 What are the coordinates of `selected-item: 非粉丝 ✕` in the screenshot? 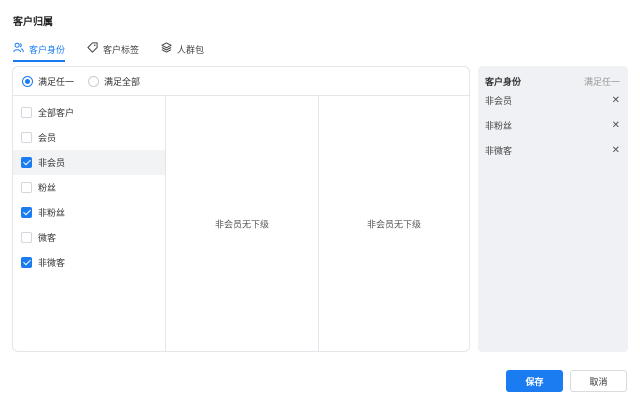 It's located at (553, 125).